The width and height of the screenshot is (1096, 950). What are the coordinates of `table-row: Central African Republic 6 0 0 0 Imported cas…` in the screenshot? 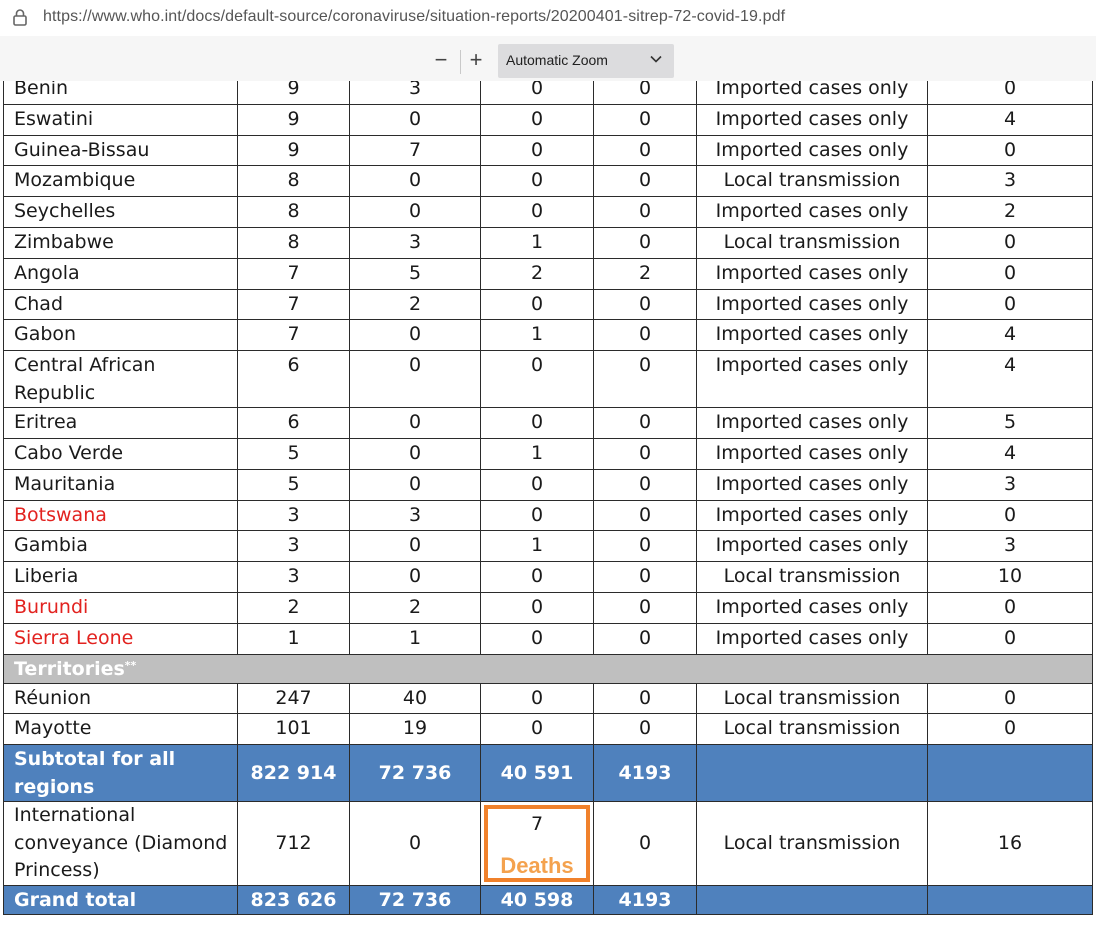 It's located at (548, 379).